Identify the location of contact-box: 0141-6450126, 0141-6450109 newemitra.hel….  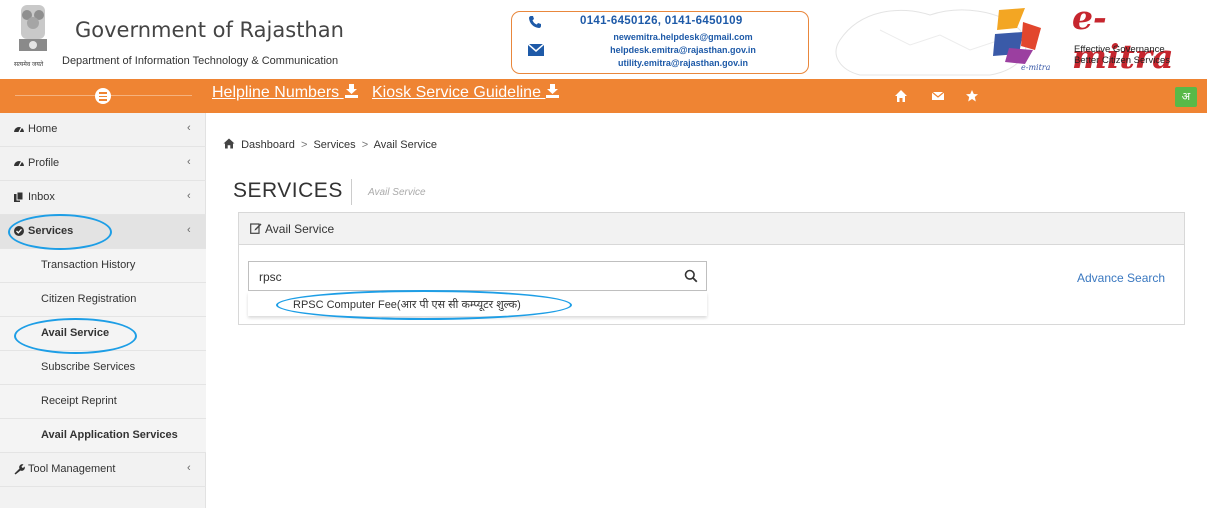
(660, 42).